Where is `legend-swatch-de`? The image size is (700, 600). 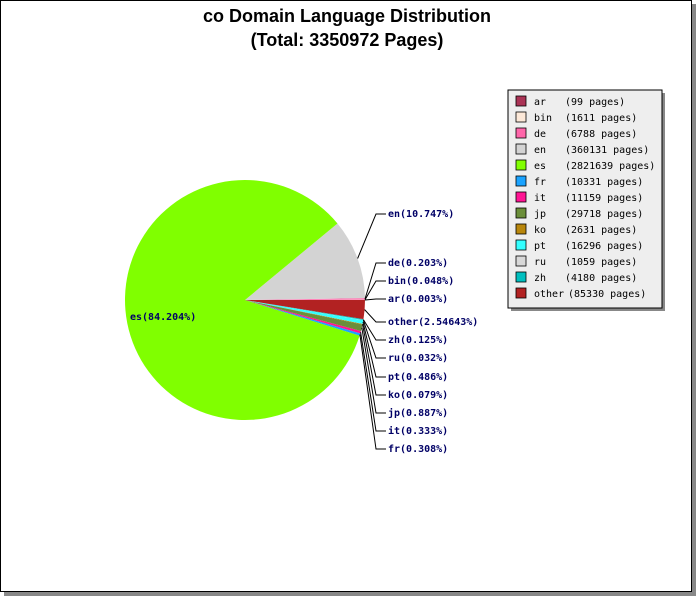
legend-swatch-de is located at coordinates (521, 133).